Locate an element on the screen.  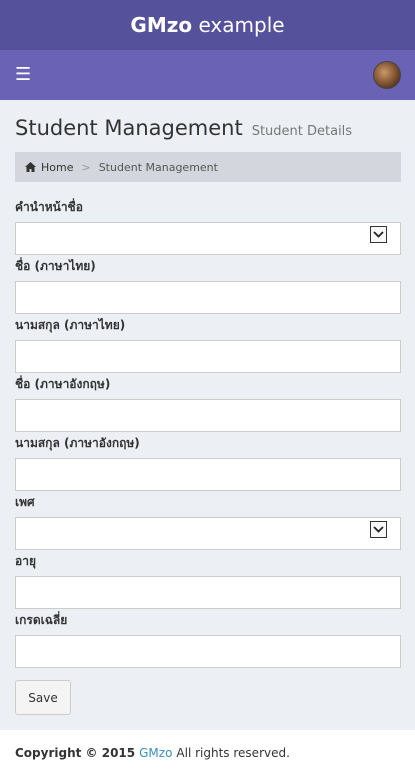
breadcrumb-home: Home is located at coordinates (49, 167).